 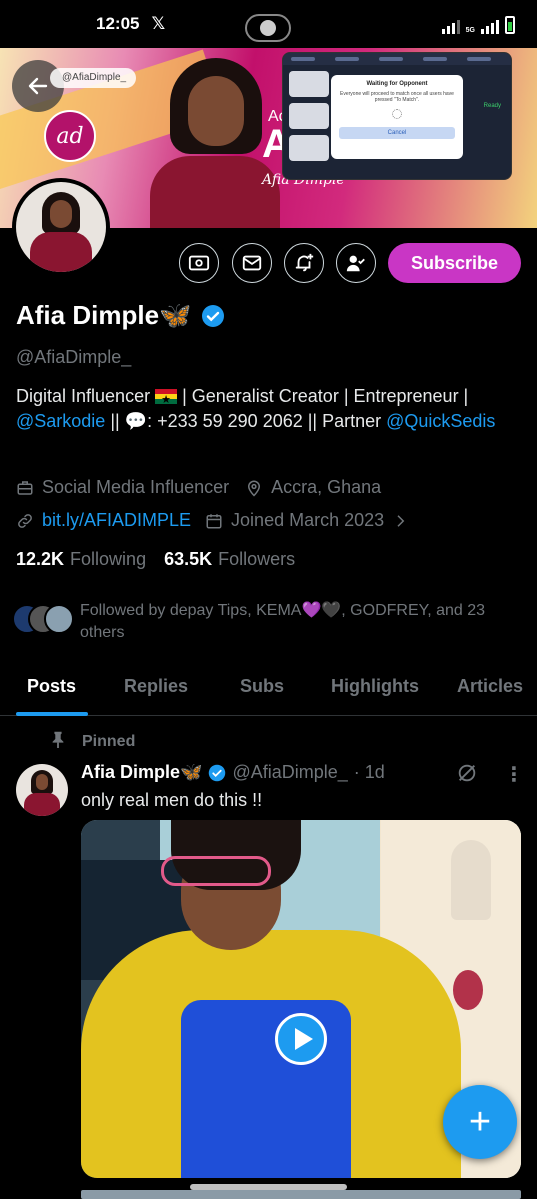 What do you see at coordinates (70, 136) in the screenshot?
I see `banner-logo: ad` at bounding box center [70, 136].